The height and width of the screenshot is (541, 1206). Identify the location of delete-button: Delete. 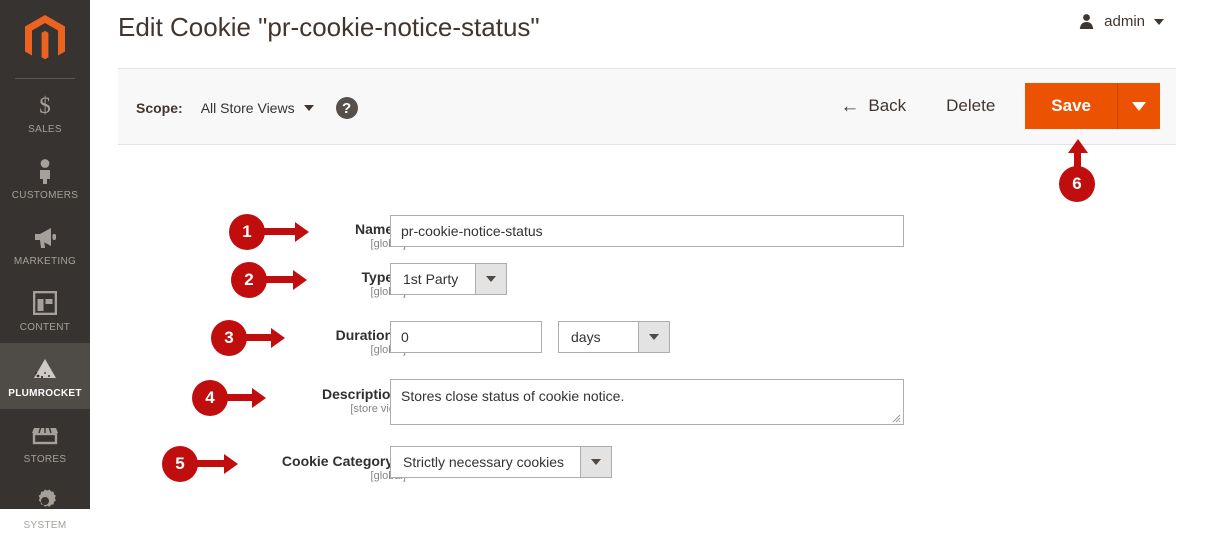
(972, 106).